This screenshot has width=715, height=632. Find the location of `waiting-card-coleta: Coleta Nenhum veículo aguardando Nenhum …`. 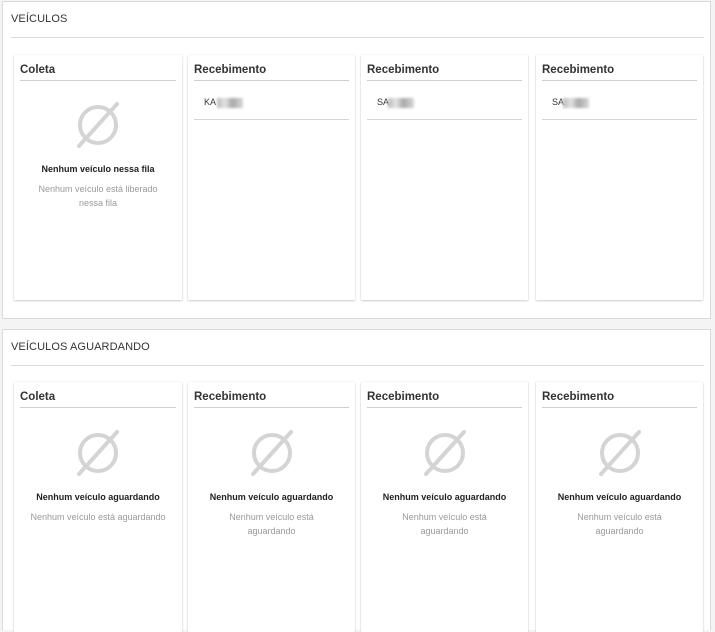

waiting-card-coleta: Coleta Nenhum veículo aguardando Nenhum … is located at coordinates (98, 507).